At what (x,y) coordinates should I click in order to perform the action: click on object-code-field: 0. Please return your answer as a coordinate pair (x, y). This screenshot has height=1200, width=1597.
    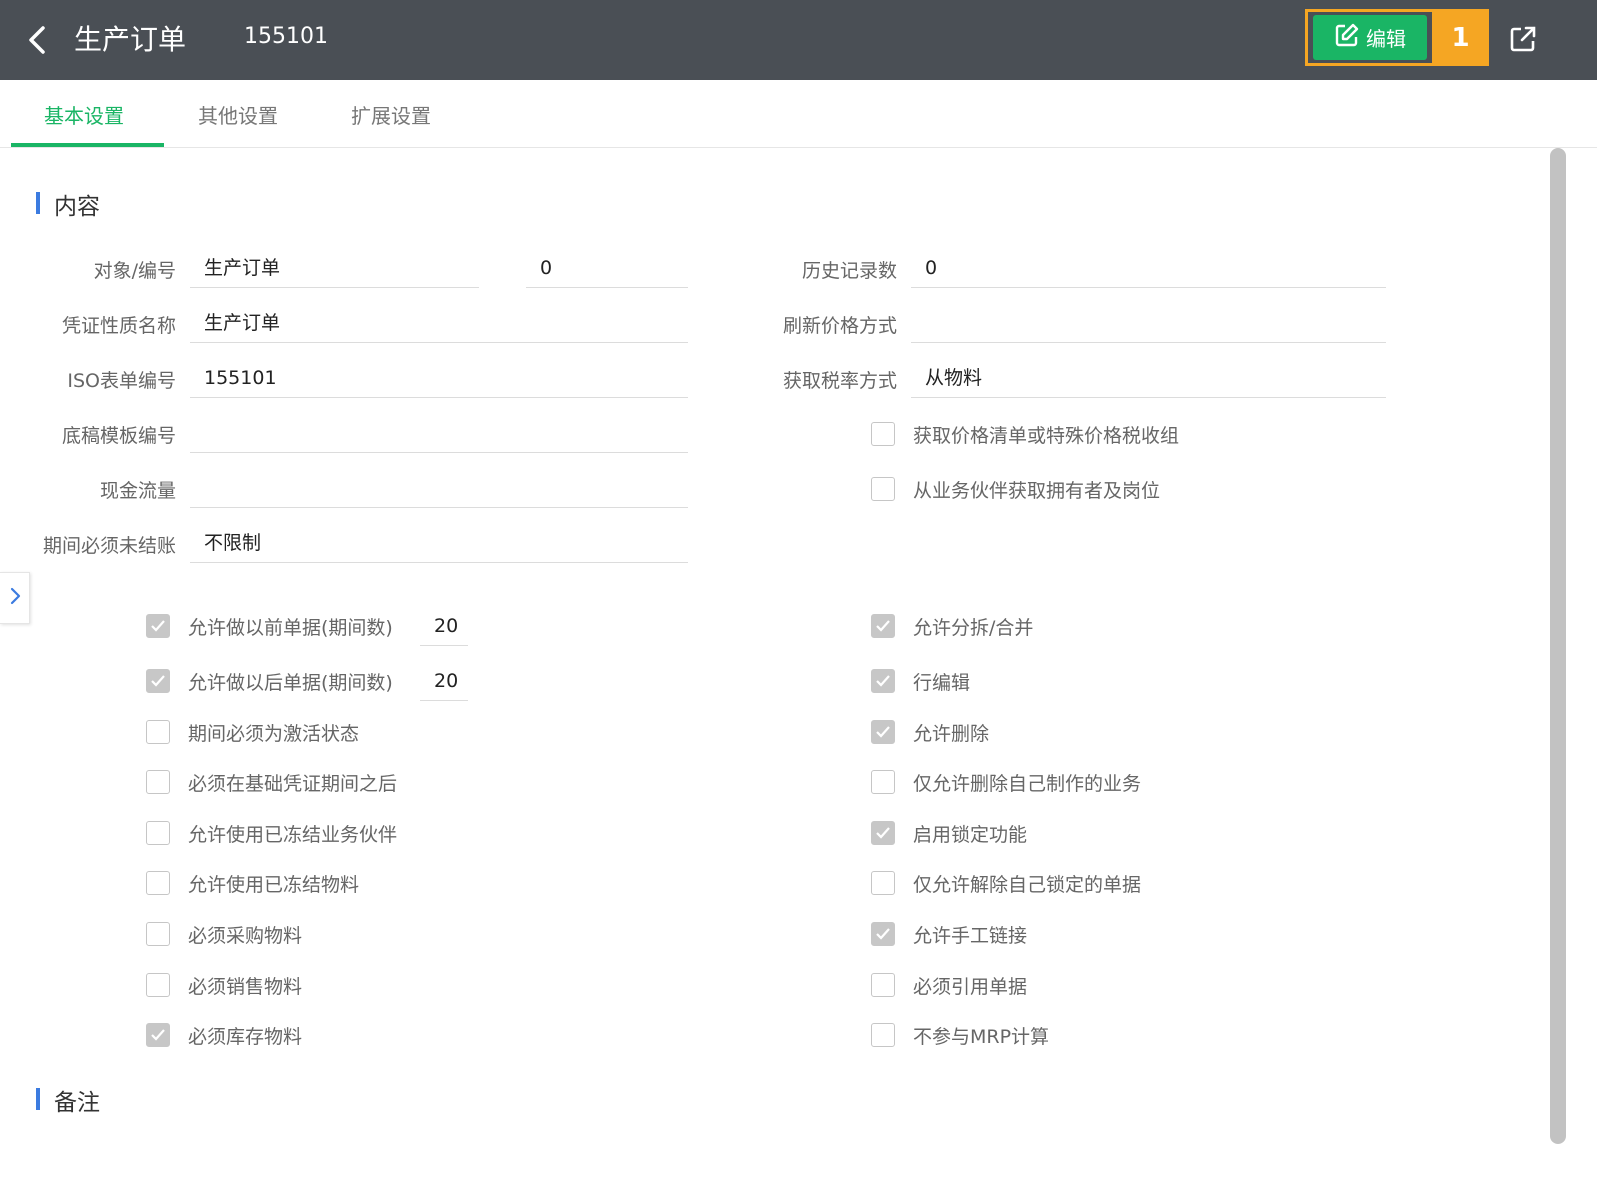
    Looking at the image, I should click on (607, 270).